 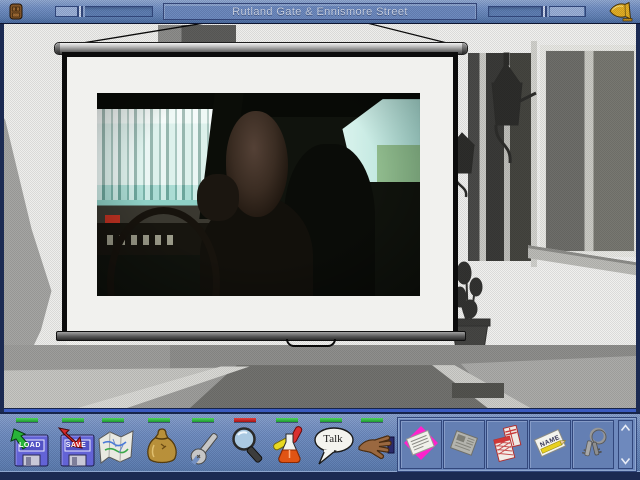 I want to click on save-indicator, so click(x=73, y=420).